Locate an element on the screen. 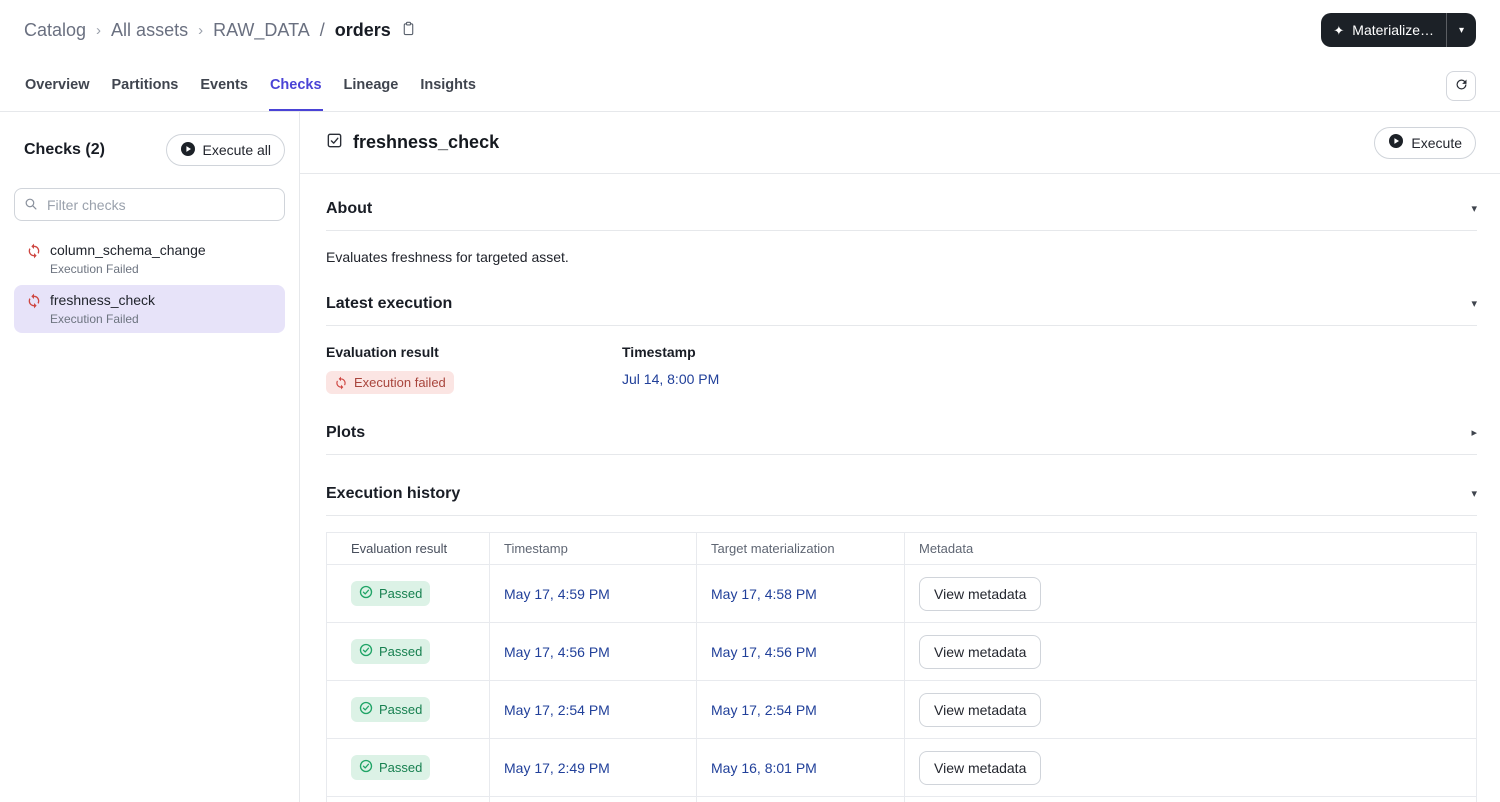 The height and width of the screenshot is (802, 1500). sidebar-title: Checks (2) is located at coordinates (64, 149).